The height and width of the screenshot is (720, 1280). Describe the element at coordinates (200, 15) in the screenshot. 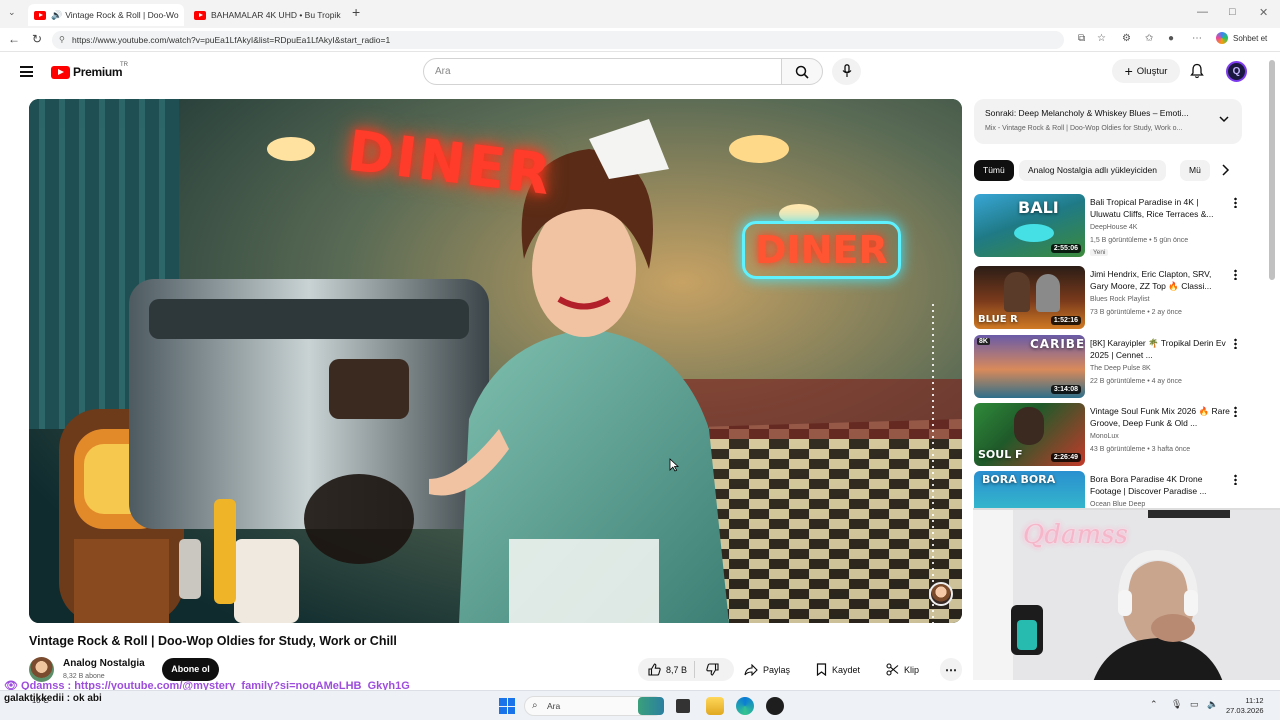

I see `youtube-favicon-icon` at that location.